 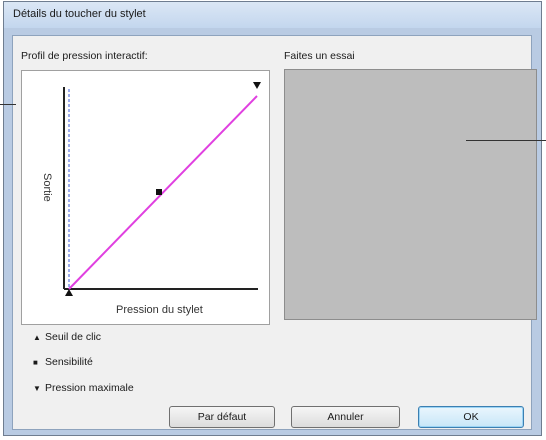 I want to click on click-threshold-handle, so click(x=69, y=292).